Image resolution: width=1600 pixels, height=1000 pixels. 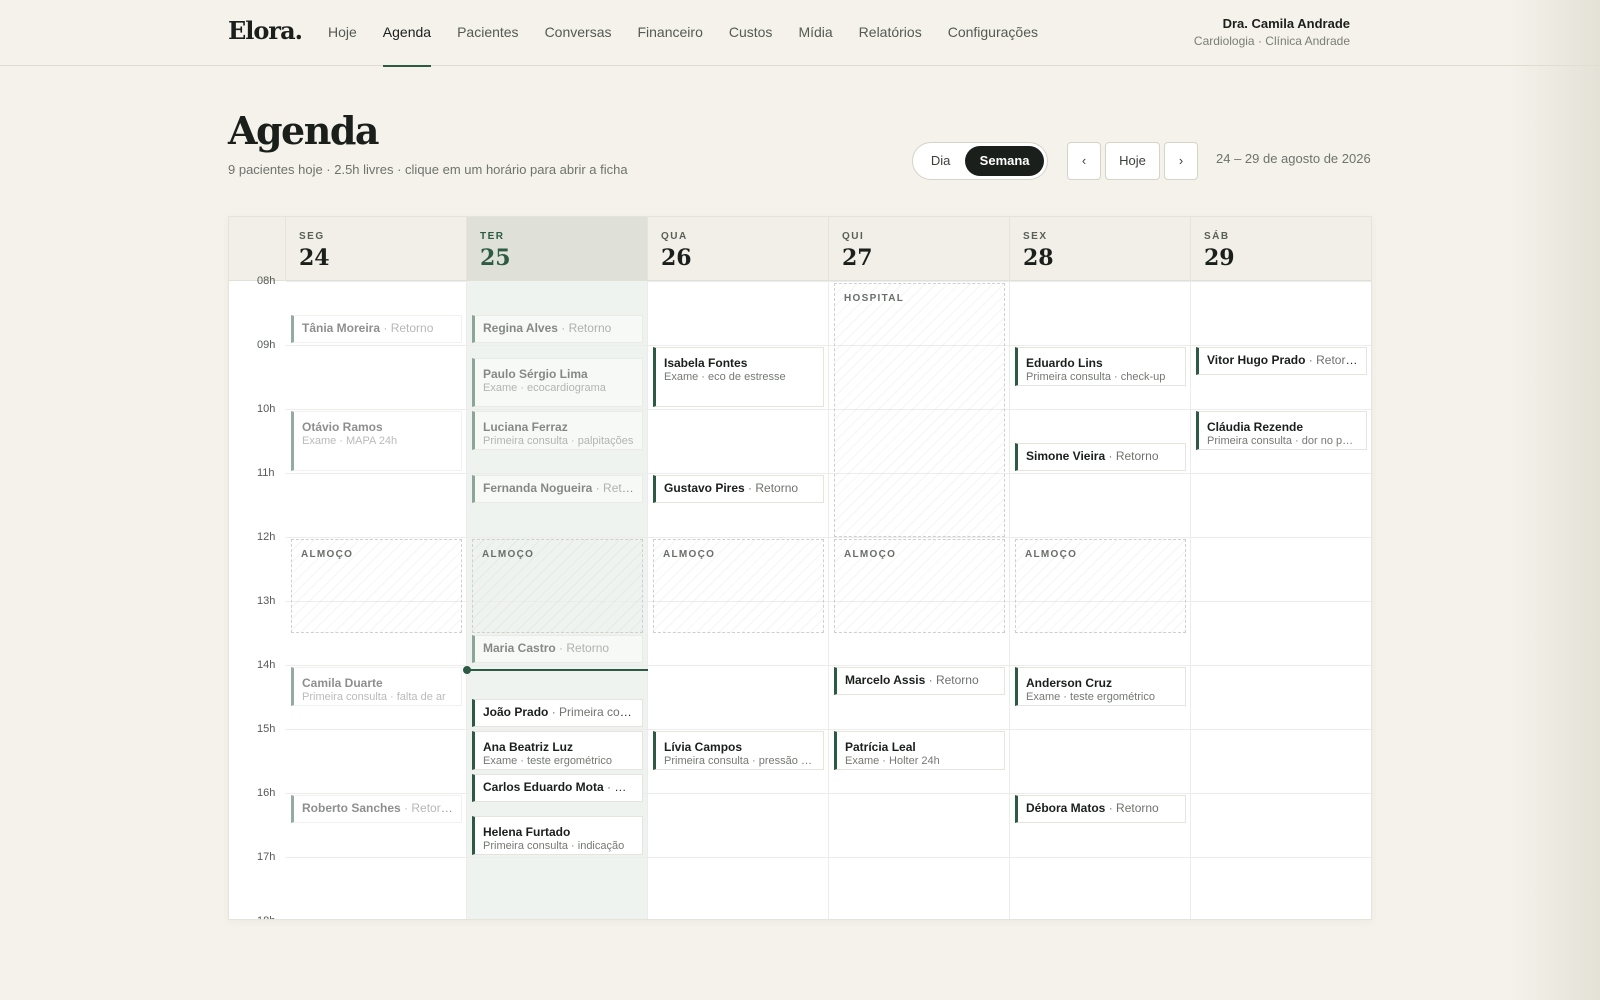 I want to click on current-time-line, so click(x=557, y=670).